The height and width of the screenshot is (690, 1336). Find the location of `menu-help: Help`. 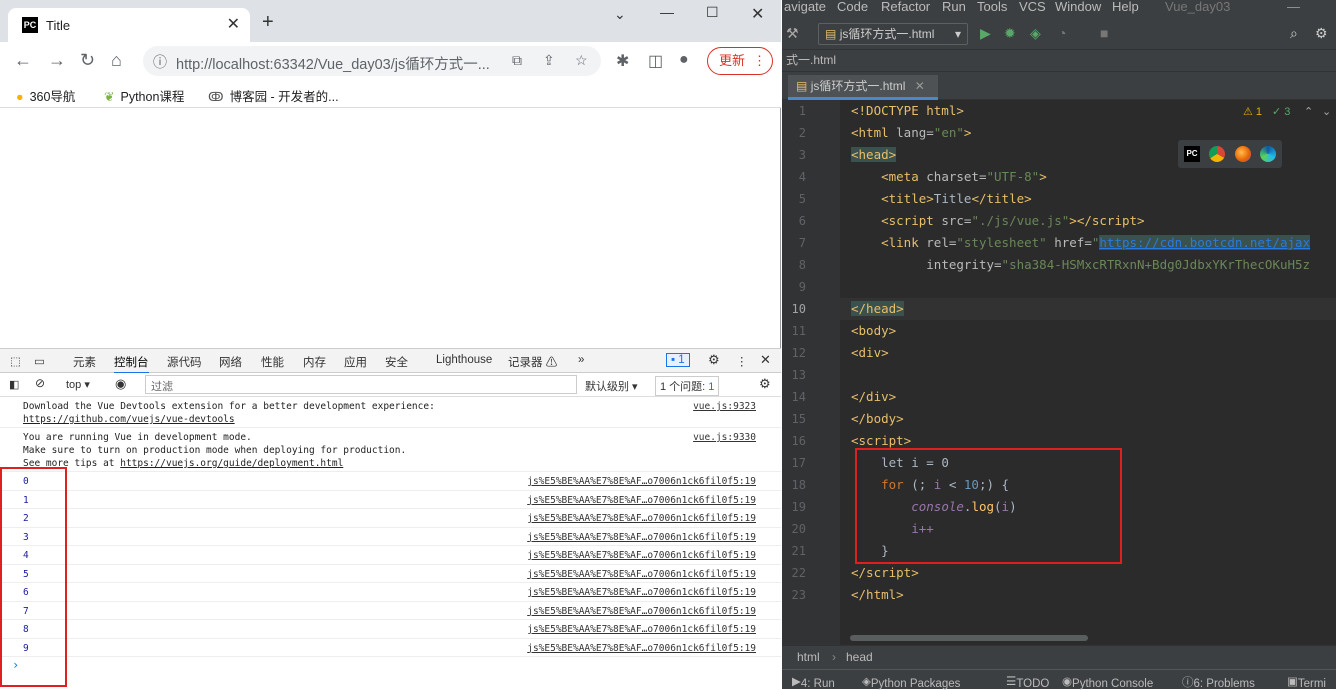

menu-help: Help is located at coordinates (1125, 7).